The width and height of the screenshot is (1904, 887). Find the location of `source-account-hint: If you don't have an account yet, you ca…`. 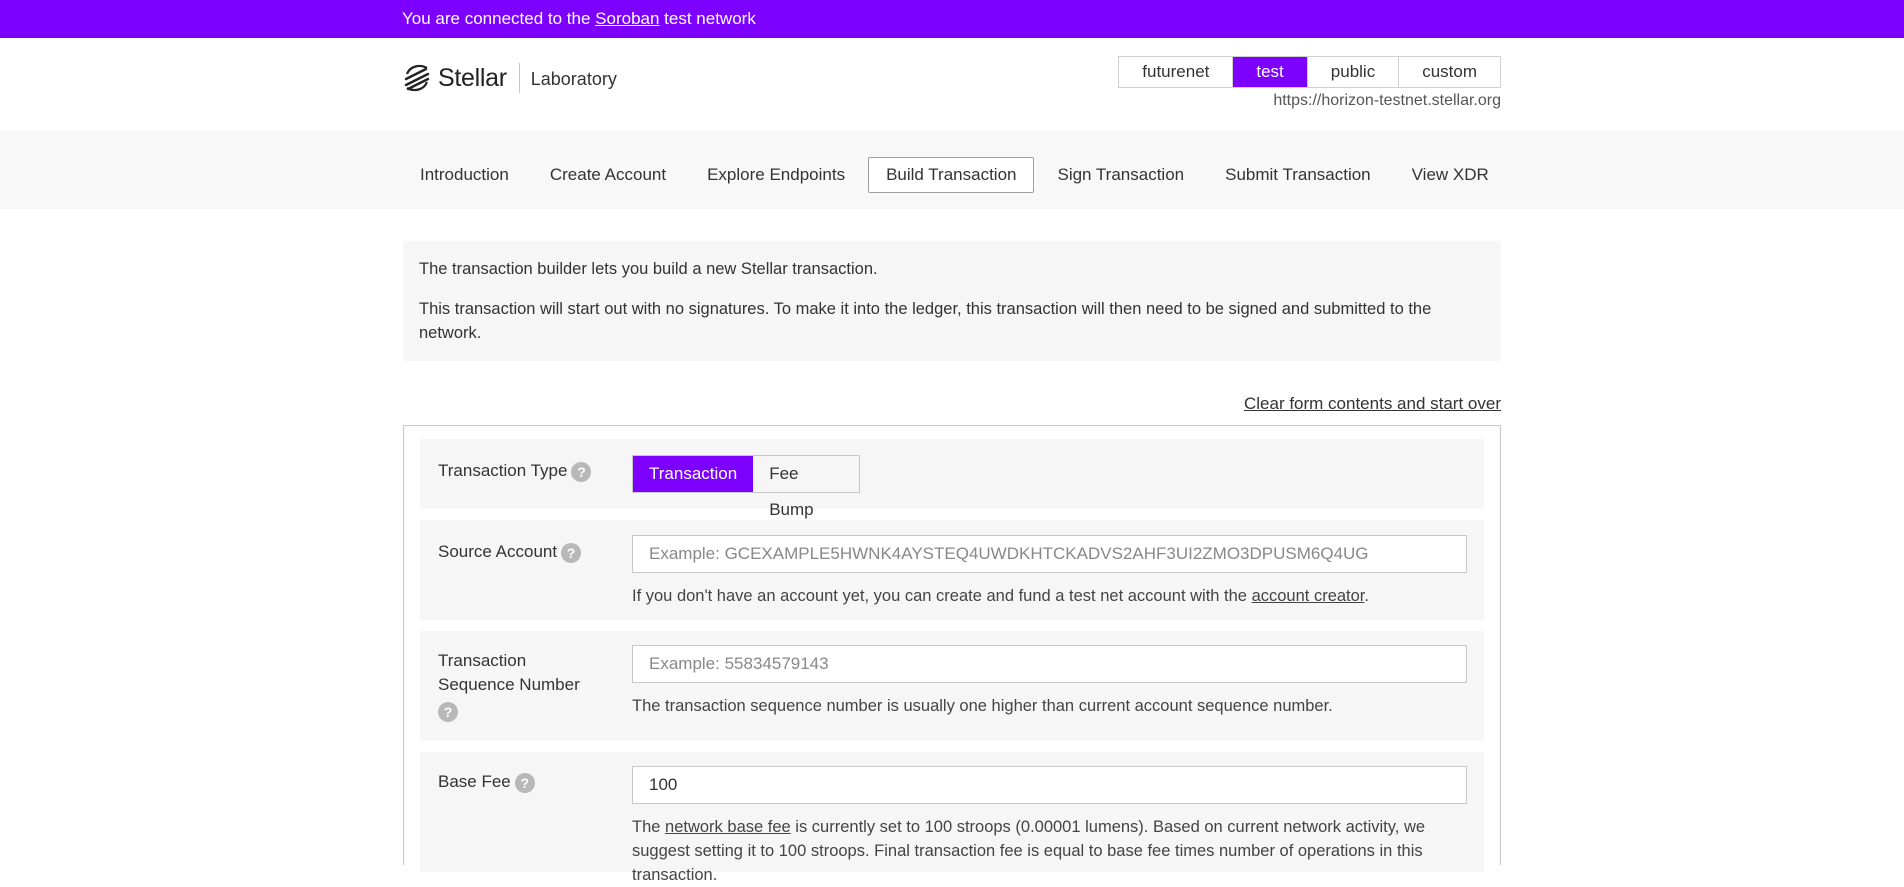

source-account-hint: If you don't have an account yet, you ca… is located at coordinates (1000, 596).